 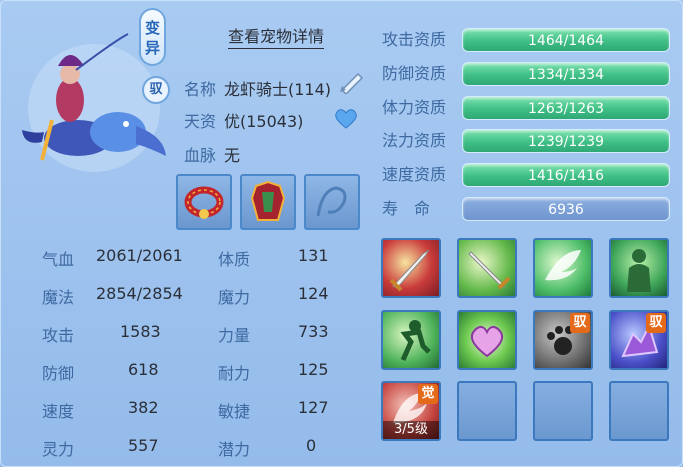 What do you see at coordinates (234, 335) in the screenshot?
I see `attr-label-strength: 力量` at bounding box center [234, 335].